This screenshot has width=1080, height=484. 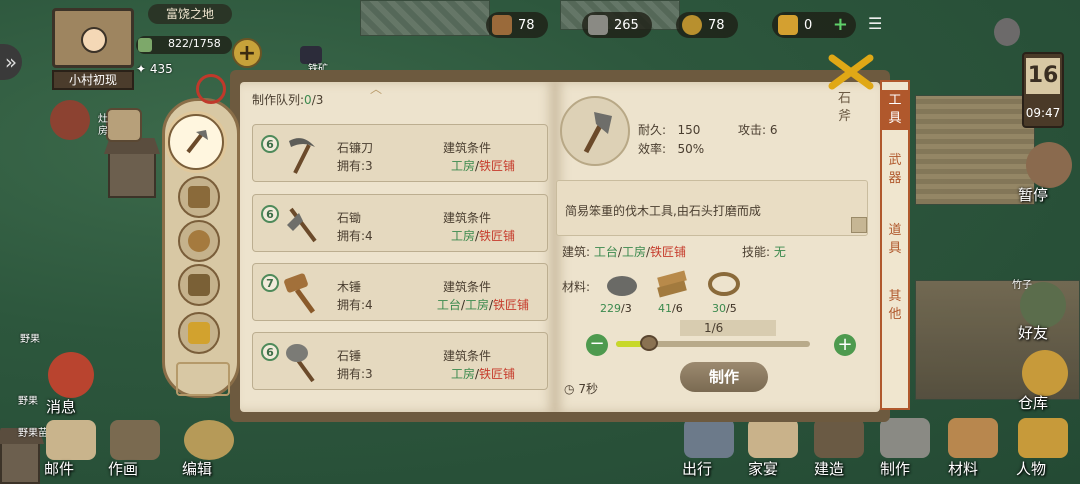 I want to click on recipe-buildings: 工台/工房/铁匠铺, so click(x=483, y=305).